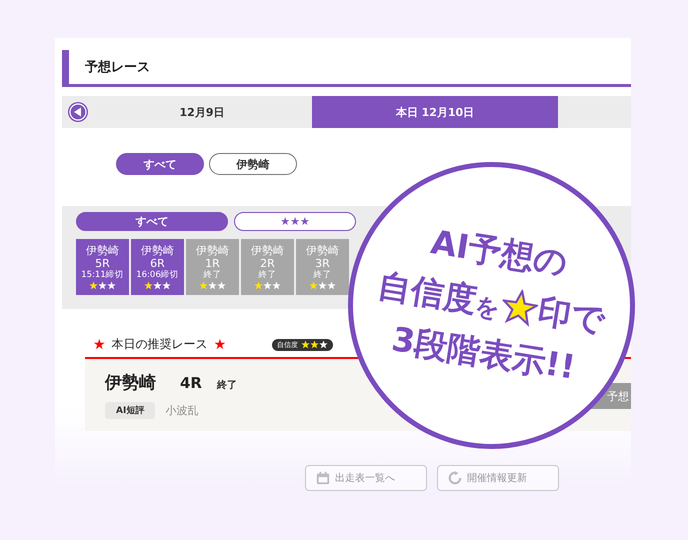 The image size is (688, 540). I want to click on venue-filter-chip: すべて, so click(160, 164).